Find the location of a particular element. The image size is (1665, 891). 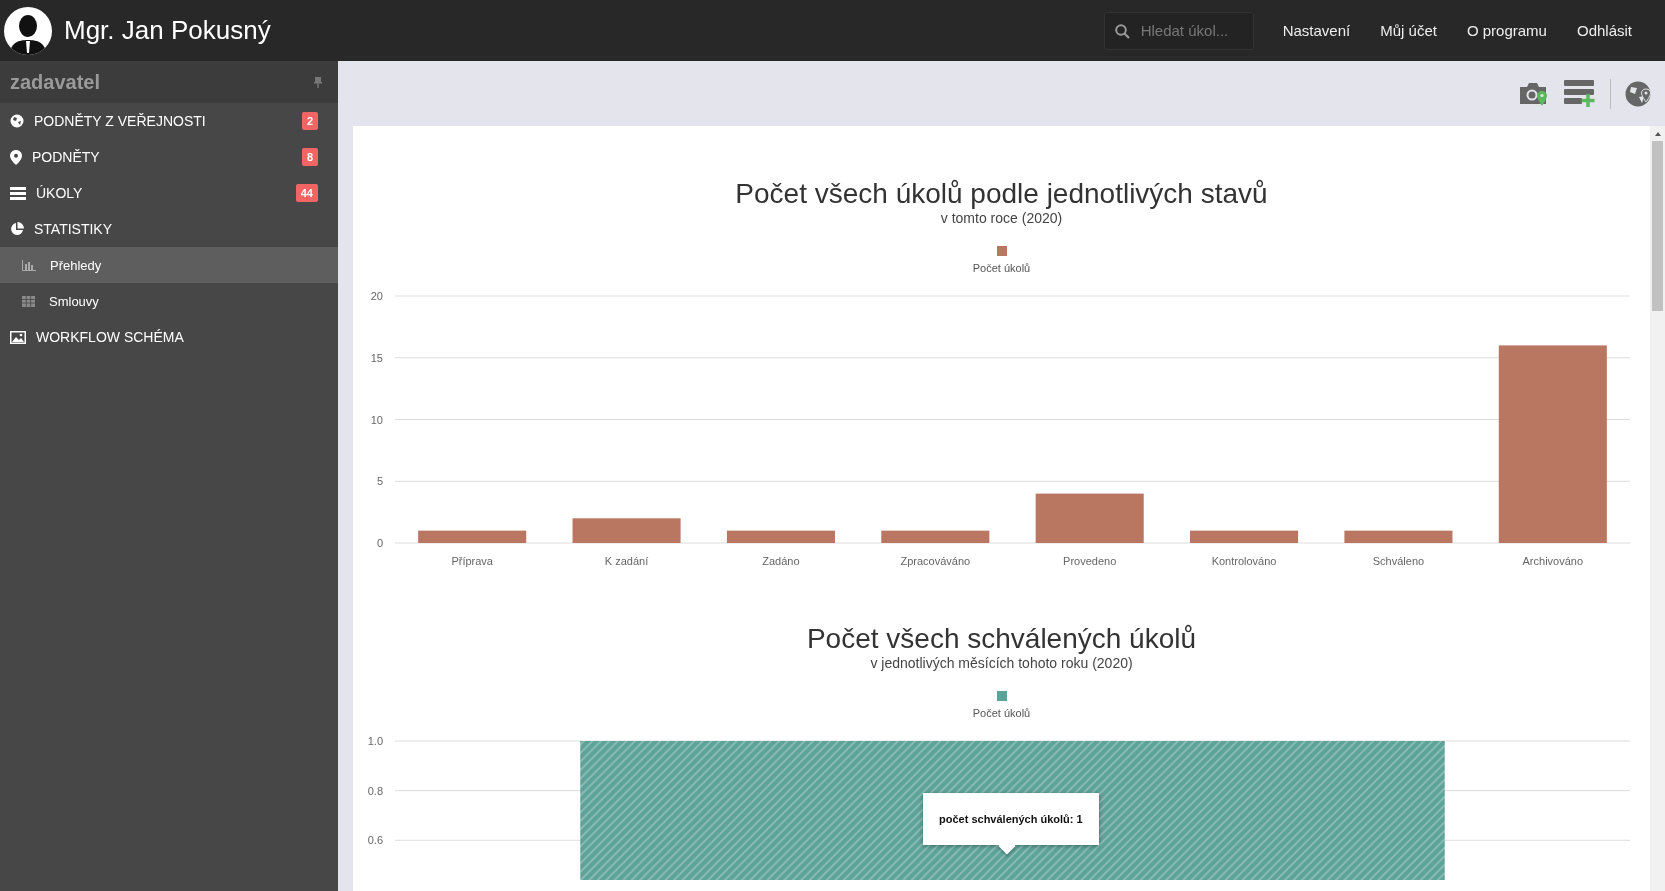

x-axis-label: Provedeno is located at coordinates (1090, 561).